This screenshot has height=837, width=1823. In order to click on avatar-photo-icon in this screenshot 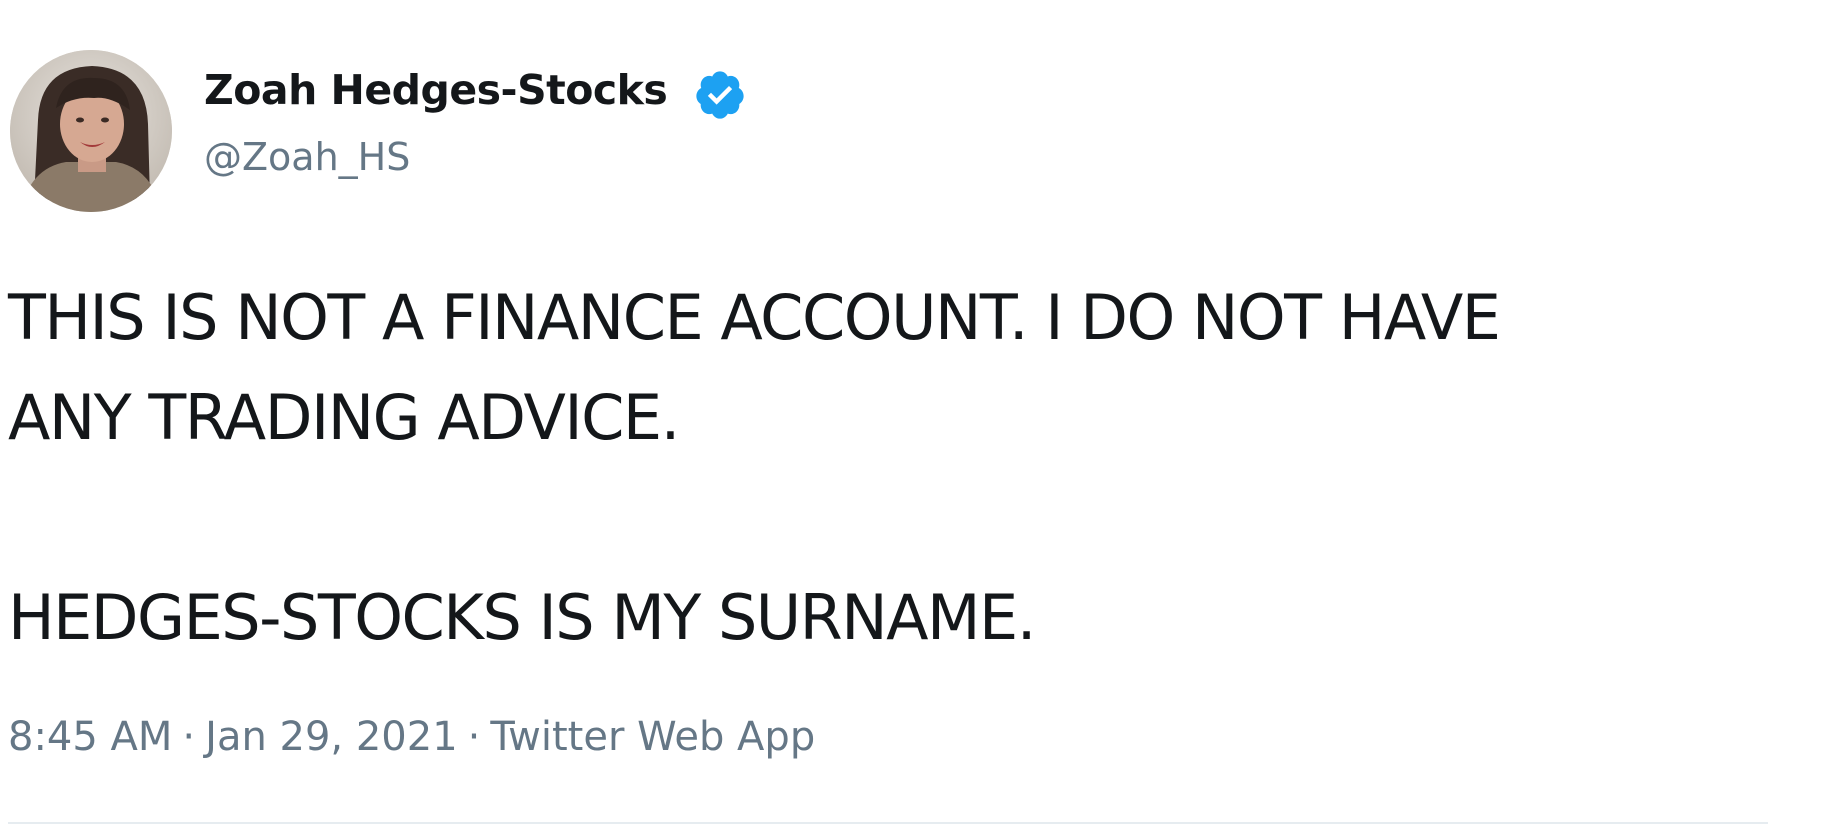, I will do `click(91, 131)`.